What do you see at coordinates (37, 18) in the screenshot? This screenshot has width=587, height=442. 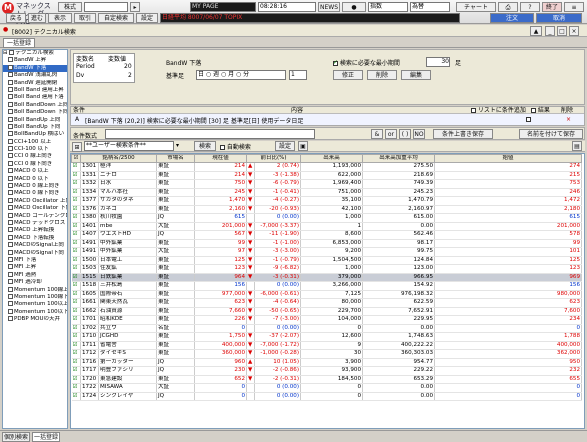 I see `forward-button: 進む` at bounding box center [37, 18].